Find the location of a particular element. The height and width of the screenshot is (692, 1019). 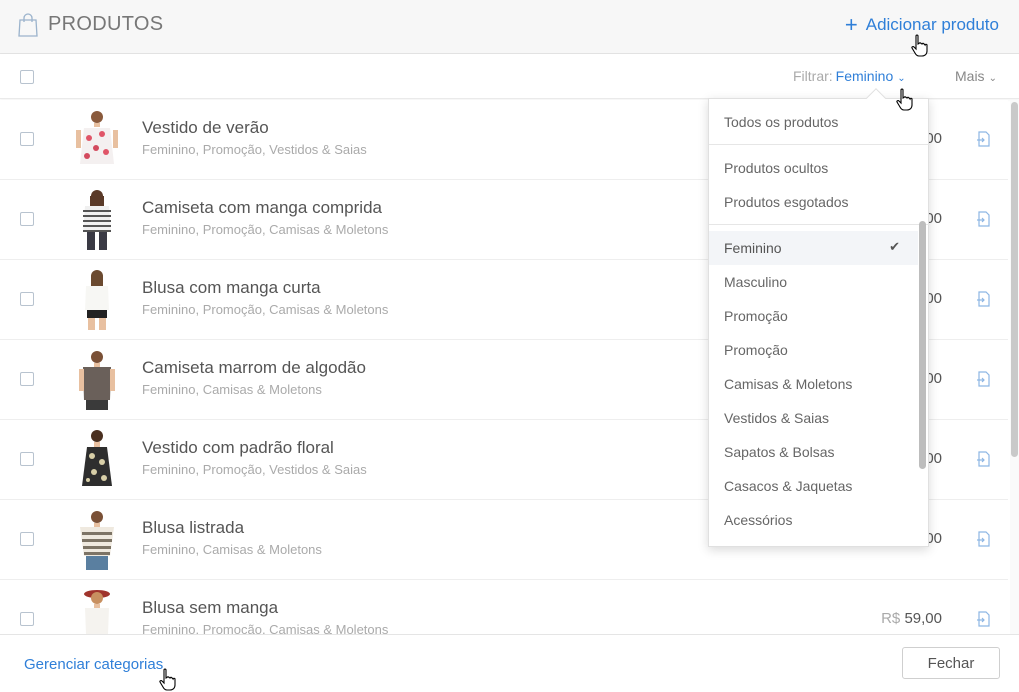

filter-option-vestidos-saias: Vestidos & Saias is located at coordinates (813, 418).